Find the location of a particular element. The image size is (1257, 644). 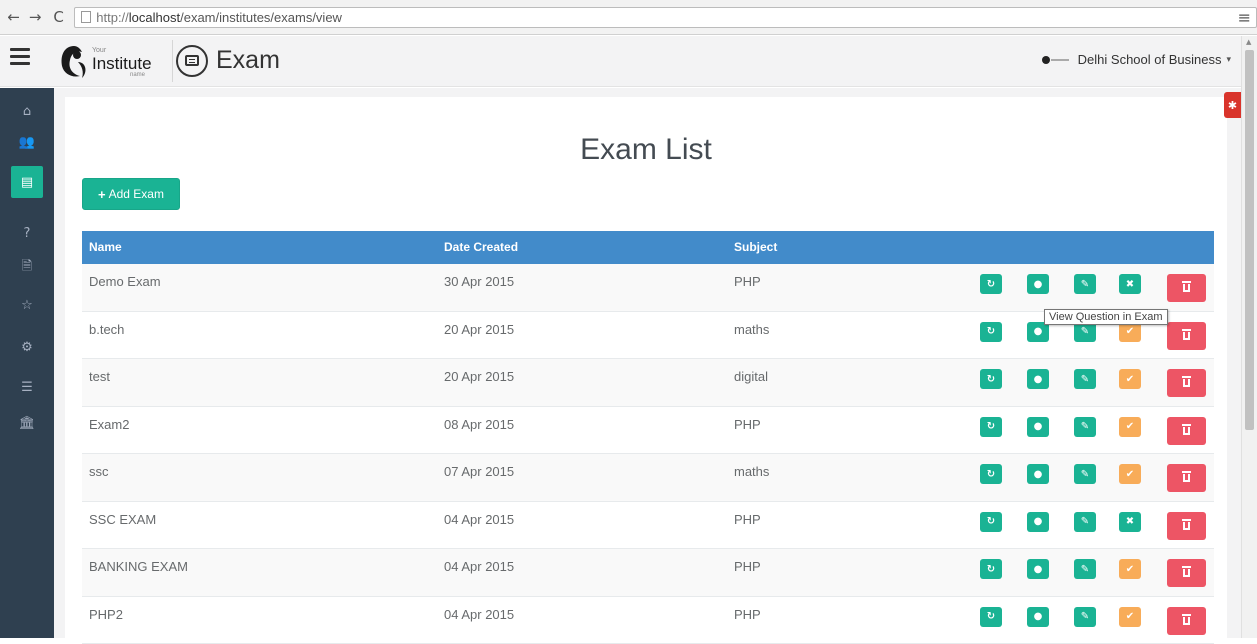

institute-logo: Your Institute name is located at coordinates (114, 62).